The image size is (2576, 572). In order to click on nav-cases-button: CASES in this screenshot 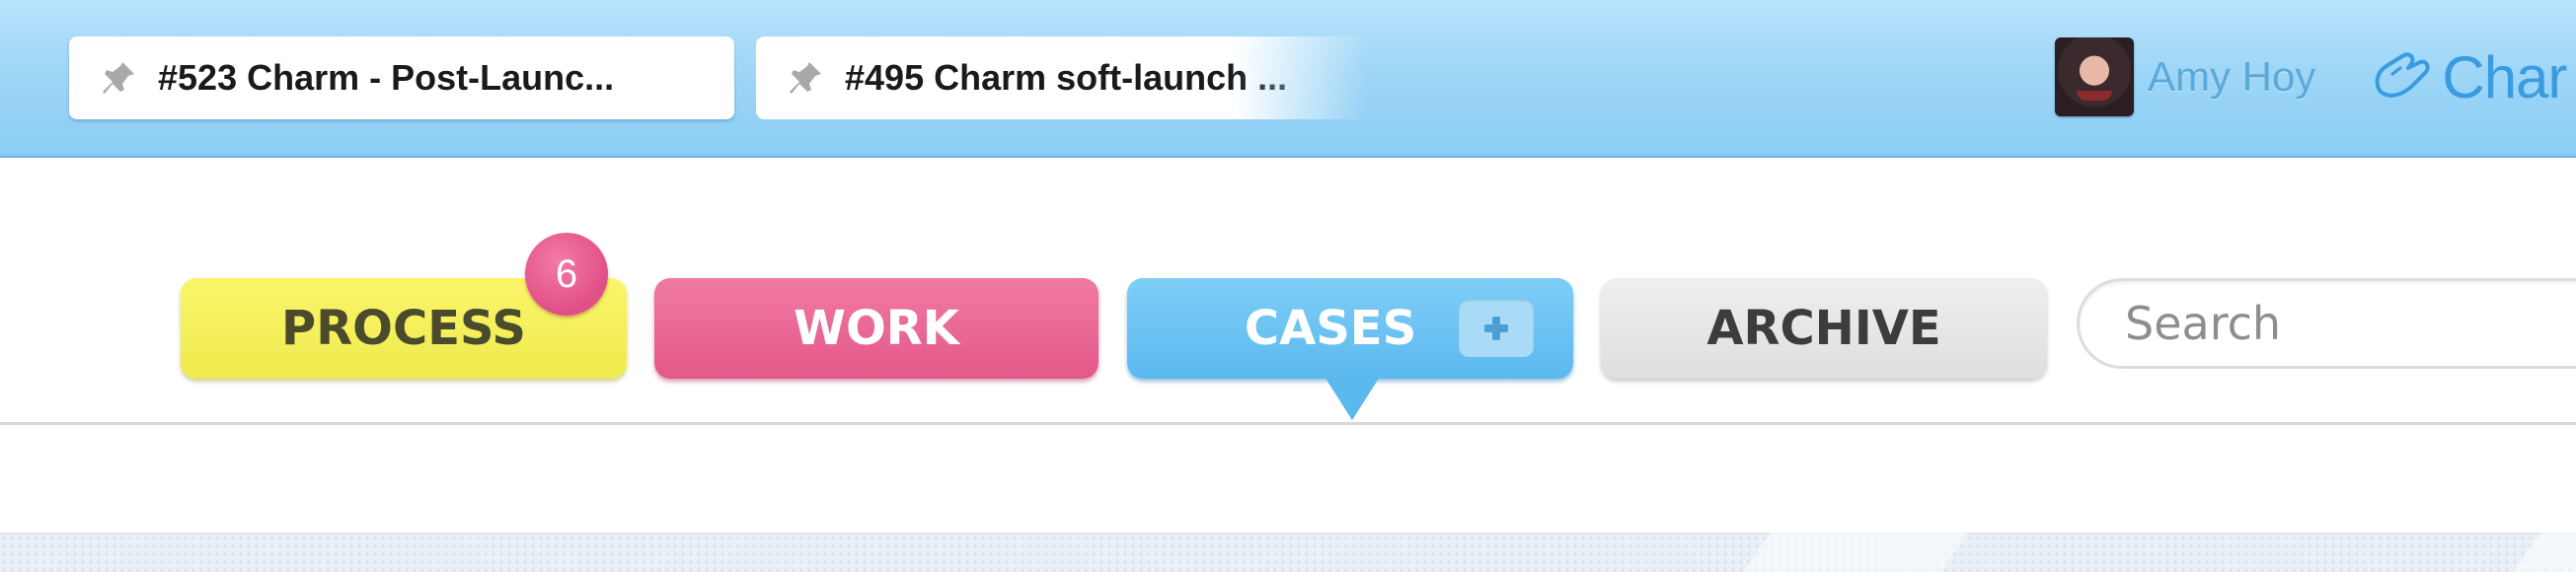, I will do `click(1350, 328)`.